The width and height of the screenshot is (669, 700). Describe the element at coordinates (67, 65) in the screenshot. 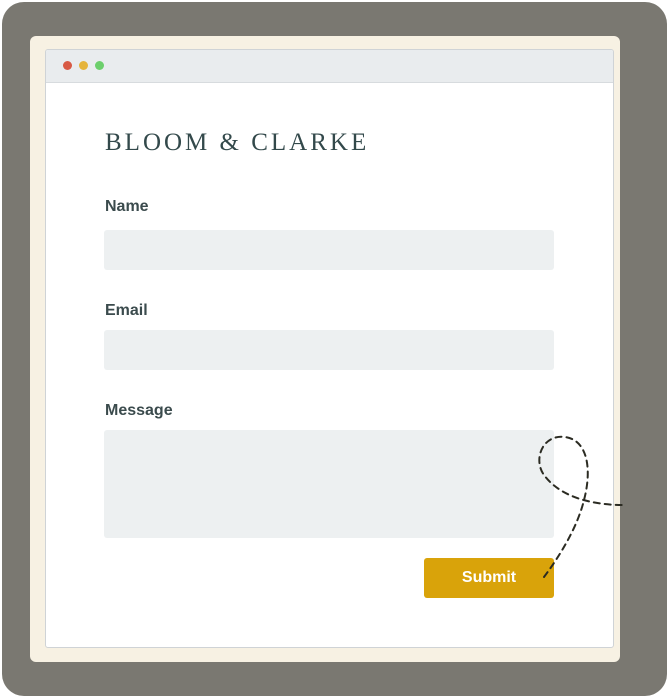

I see `close-window-icon` at that location.